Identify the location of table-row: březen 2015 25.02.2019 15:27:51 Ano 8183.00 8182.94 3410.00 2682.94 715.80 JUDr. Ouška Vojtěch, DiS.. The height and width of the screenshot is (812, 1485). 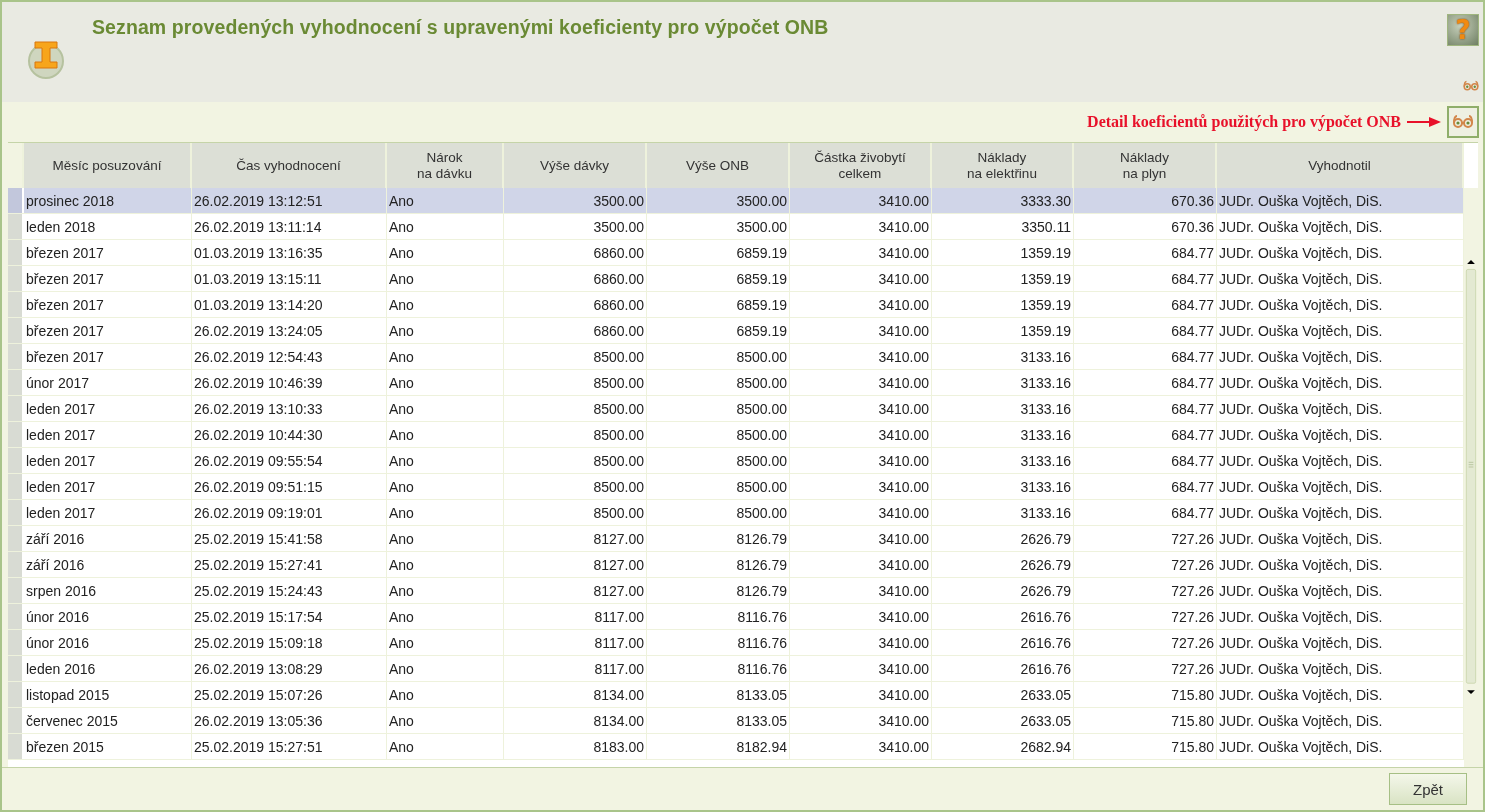
(736, 747).